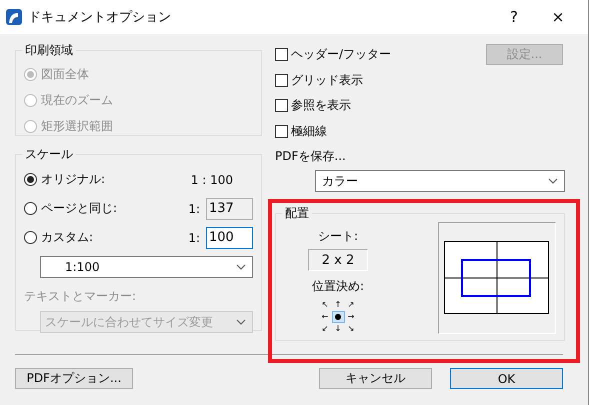 This screenshot has height=405, width=589. What do you see at coordinates (325, 305) in the screenshot?
I see `position-button: ↖` at bounding box center [325, 305].